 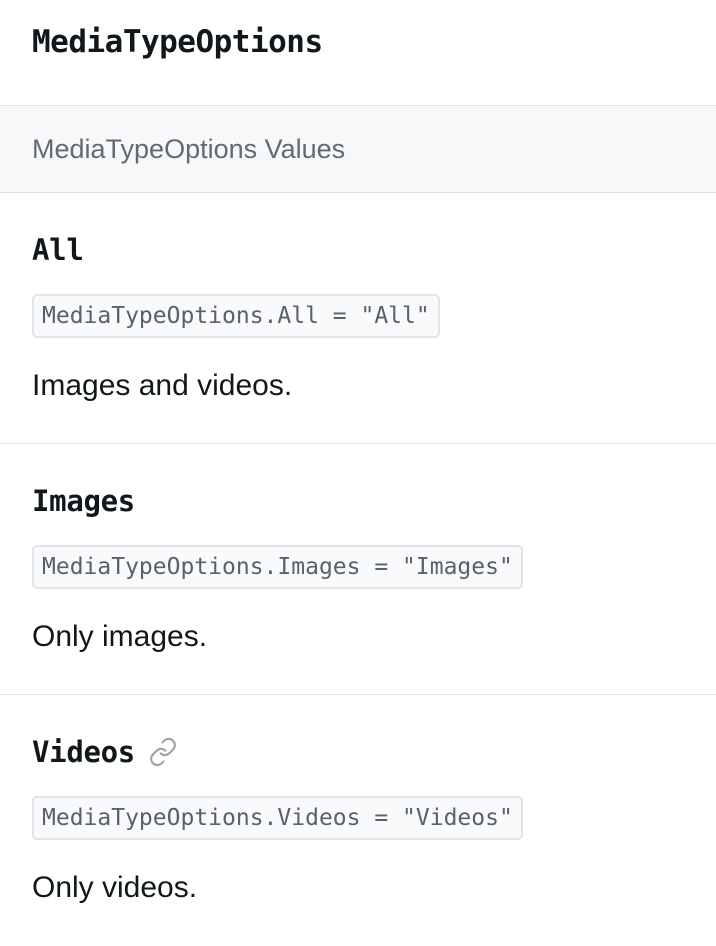 I want to click on section-header-label: MediaTypeOptions Values, so click(x=189, y=148).